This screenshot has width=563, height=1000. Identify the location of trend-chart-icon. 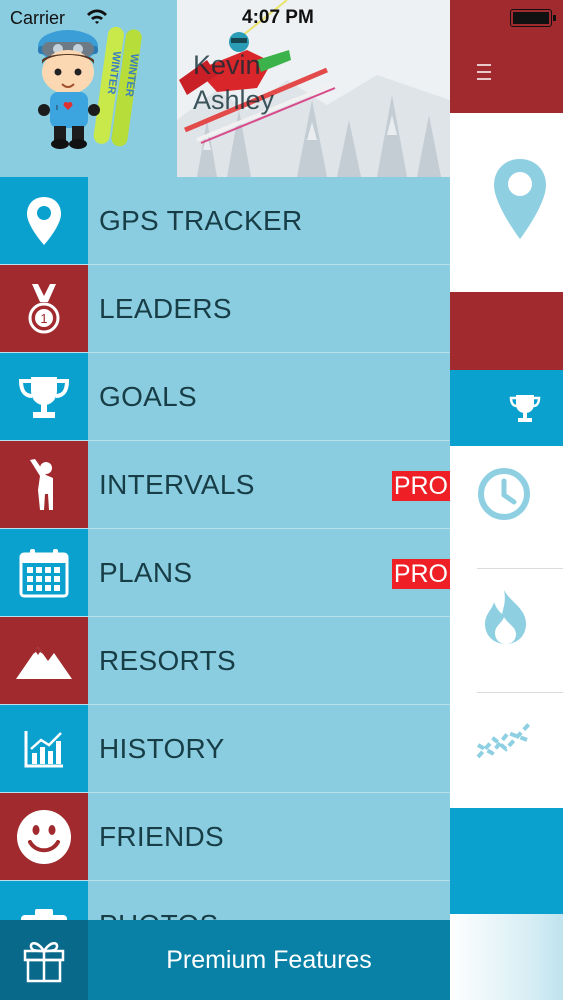
(504, 740).